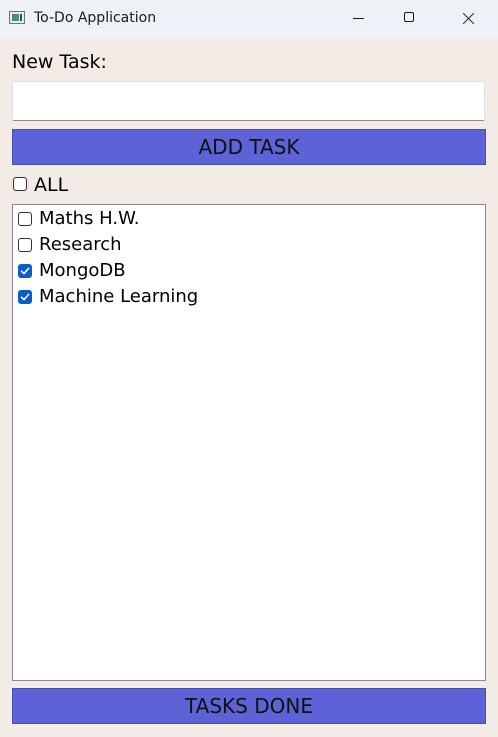  Describe the element at coordinates (17, 17) in the screenshot. I see `app-window-icon` at that location.